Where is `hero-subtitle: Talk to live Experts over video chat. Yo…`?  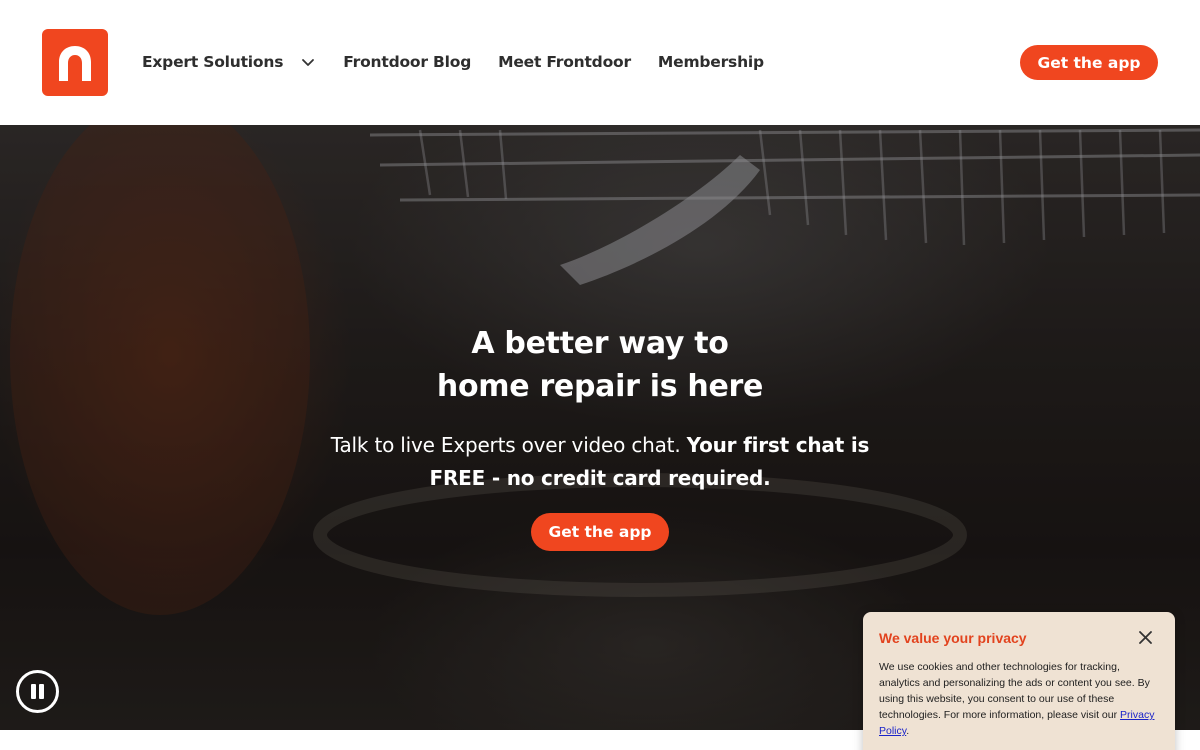
hero-subtitle: Talk to live Experts over video chat. Yo… is located at coordinates (600, 462).